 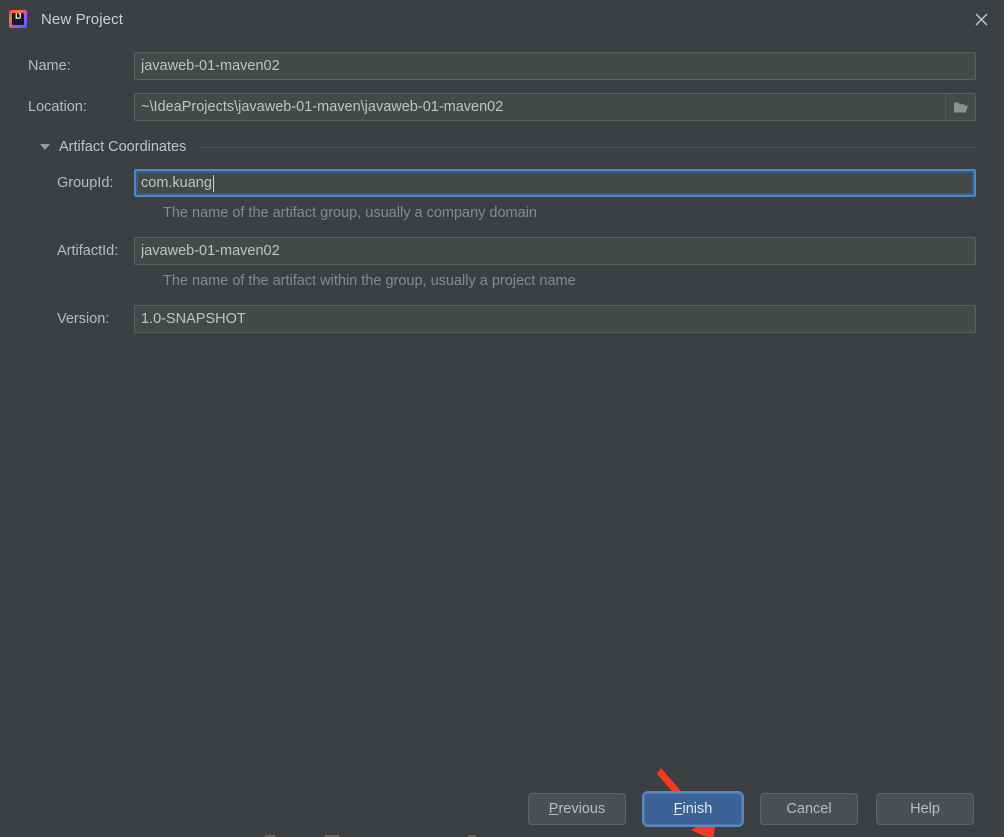 What do you see at coordinates (555, 251) in the screenshot?
I see `artifactid-input: javaweb-01-maven02` at bounding box center [555, 251].